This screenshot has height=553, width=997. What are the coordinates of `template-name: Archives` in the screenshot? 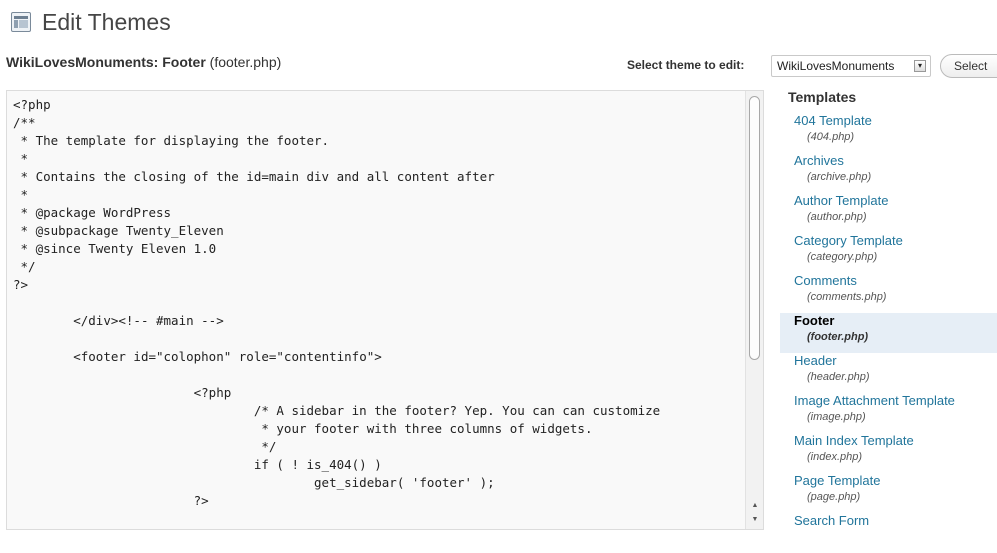 It's located at (895, 161).